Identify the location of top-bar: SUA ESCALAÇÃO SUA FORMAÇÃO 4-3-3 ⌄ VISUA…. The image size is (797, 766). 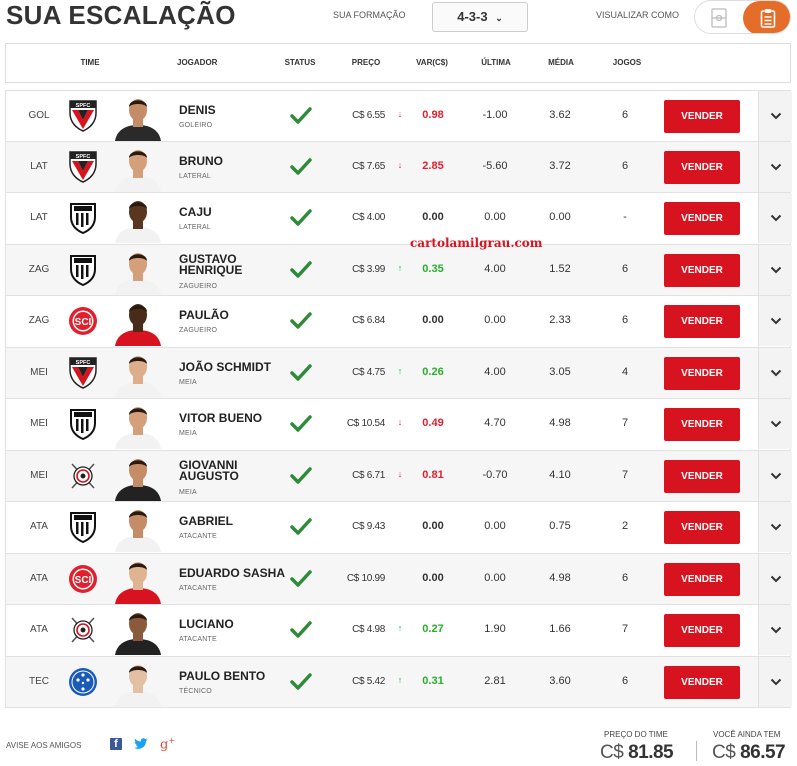
(398, 20).